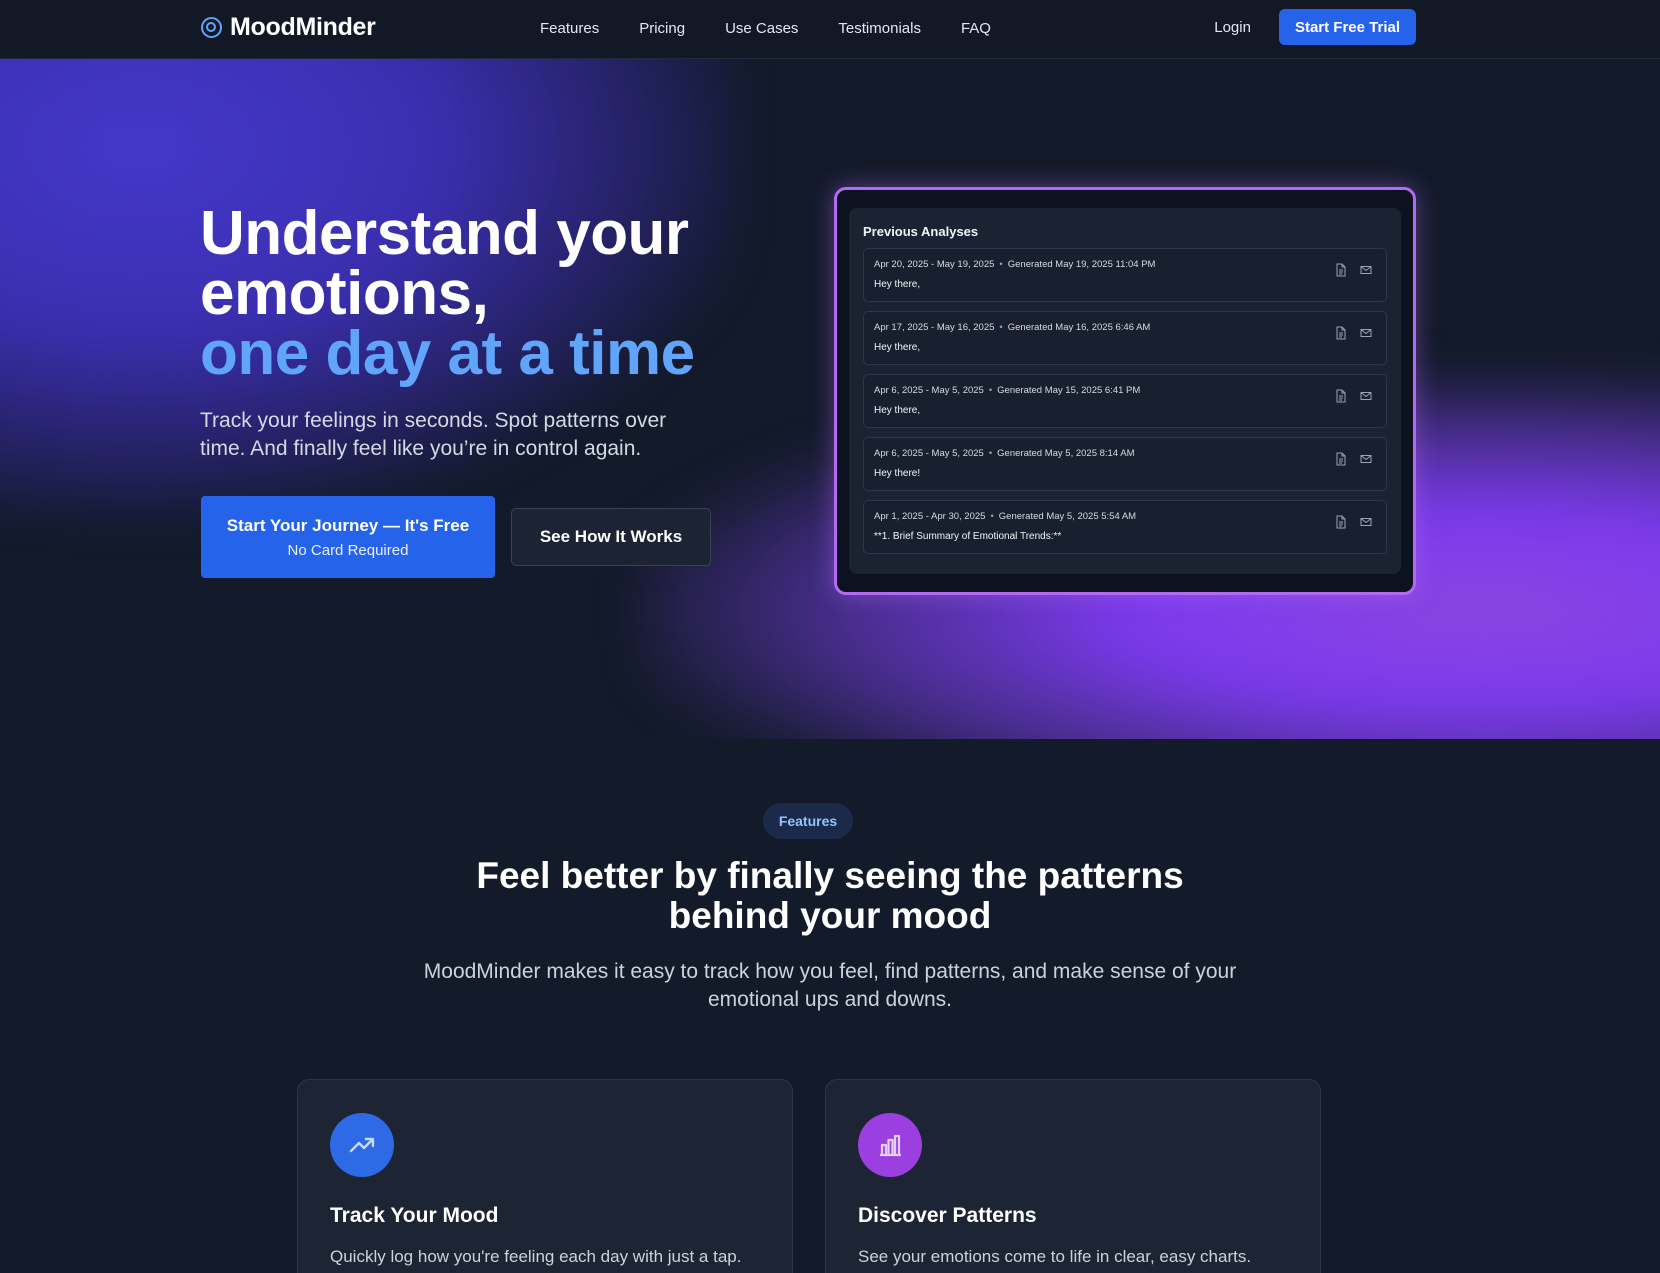 This screenshot has width=1660, height=1273. What do you see at coordinates (934, 264) in the screenshot?
I see `analysis-range: Apr 20, 2025 - May 19, 2025` at bounding box center [934, 264].